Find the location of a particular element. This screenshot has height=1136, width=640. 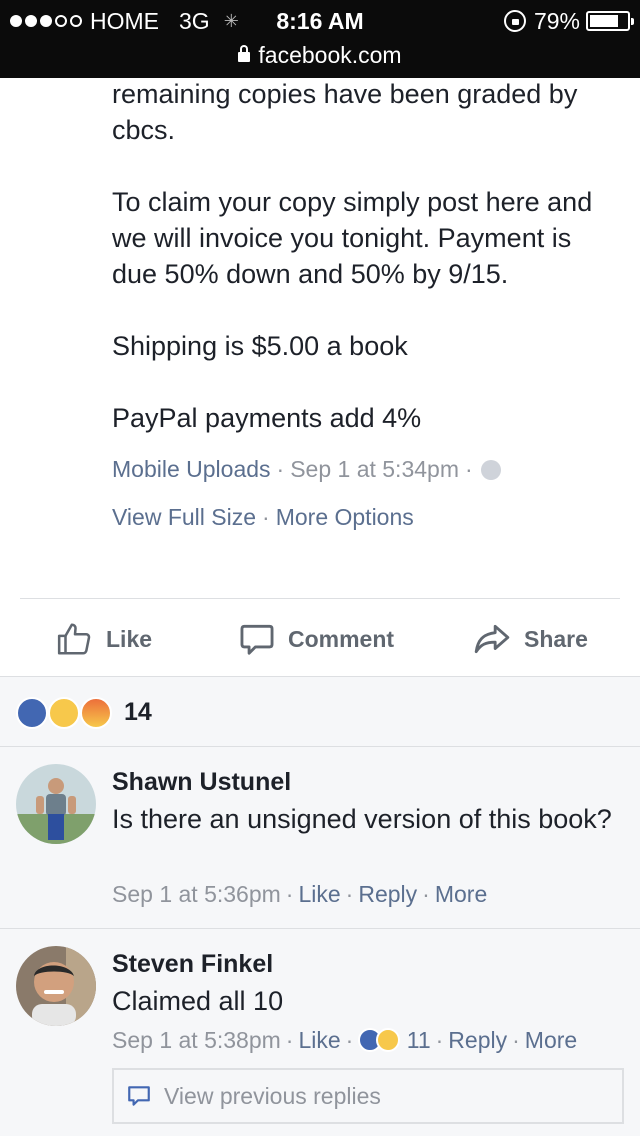

reactions-summary: 14 is located at coordinates (320, 712).